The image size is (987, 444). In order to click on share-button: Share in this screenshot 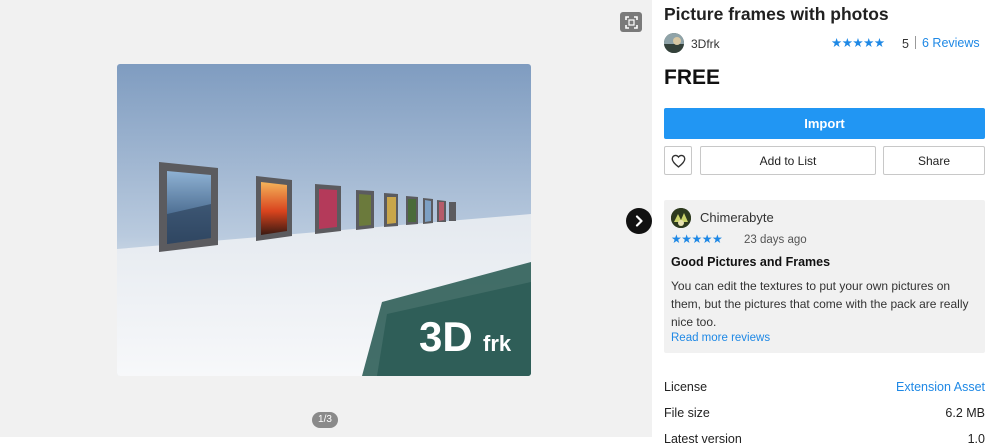, I will do `click(934, 160)`.